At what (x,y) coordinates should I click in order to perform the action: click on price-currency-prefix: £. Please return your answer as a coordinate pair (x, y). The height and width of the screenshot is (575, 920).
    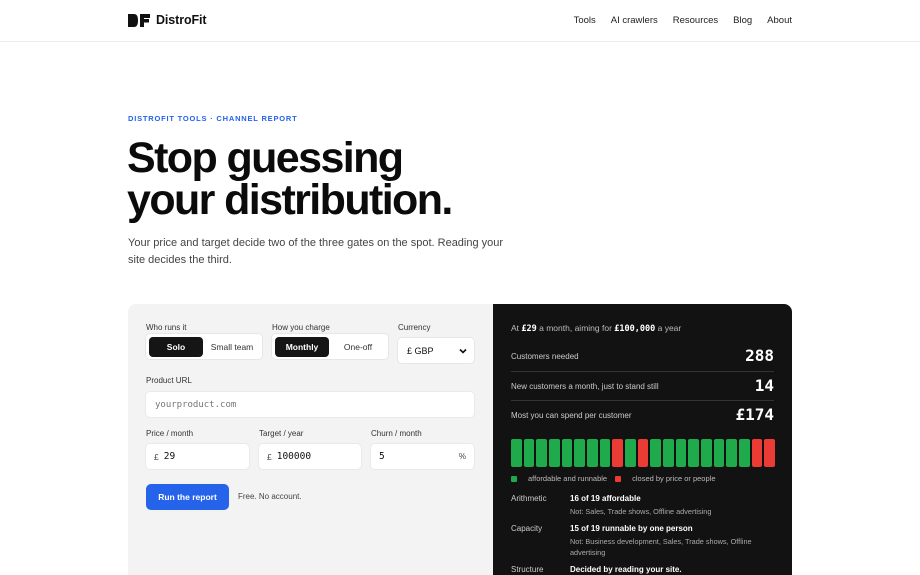
    Looking at the image, I should click on (156, 456).